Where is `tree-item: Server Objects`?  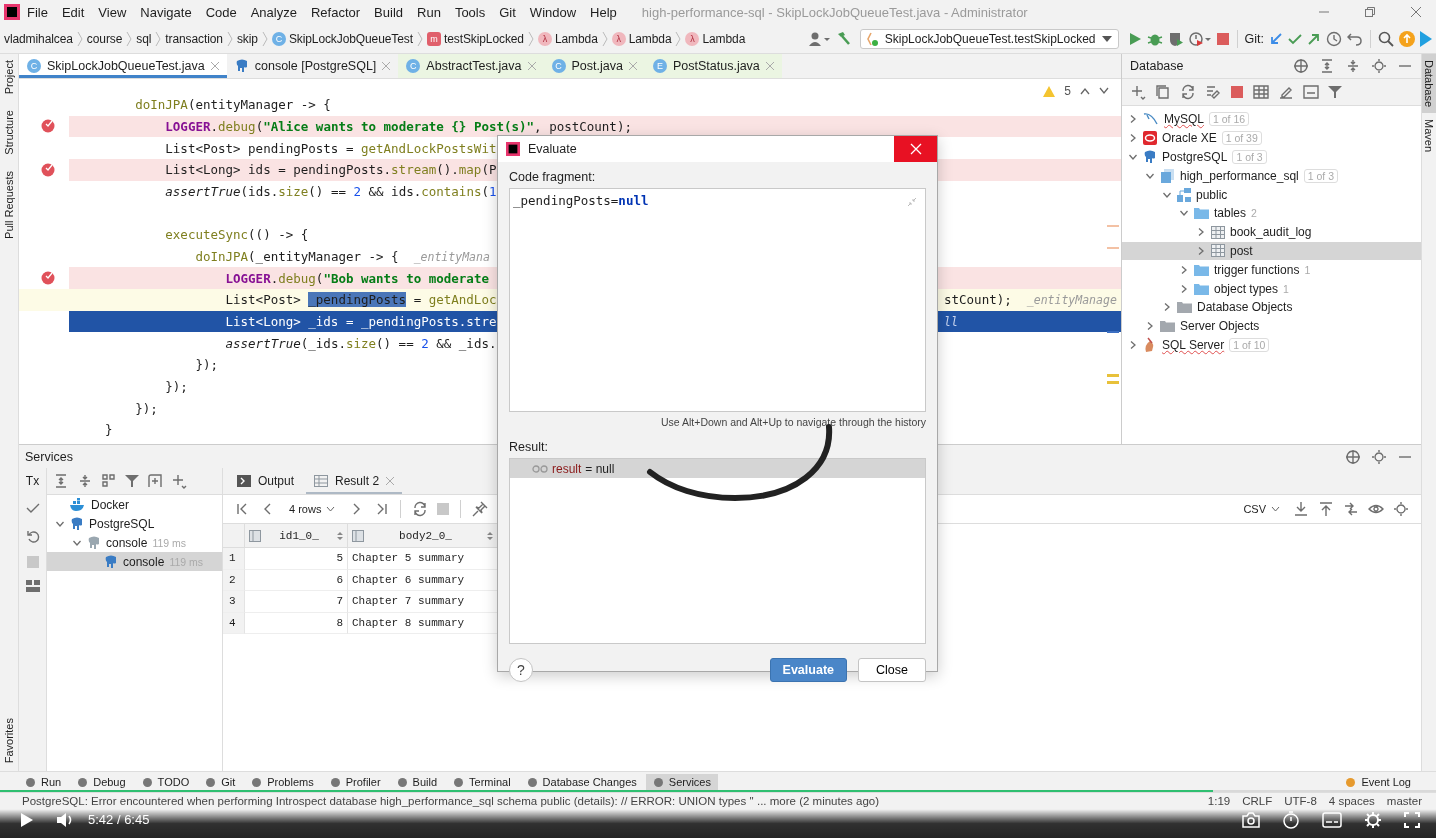
tree-item: Server Objects is located at coordinates (1271, 326).